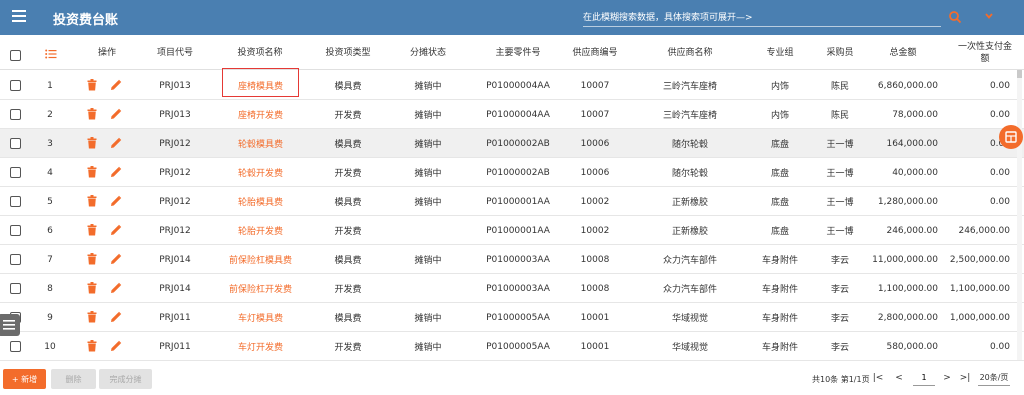 Image resolution: width=1024 pixels, height=395 pixels. Describe the element at coordinates (762, 18) in the screenshot. I see `search-input` at that location.